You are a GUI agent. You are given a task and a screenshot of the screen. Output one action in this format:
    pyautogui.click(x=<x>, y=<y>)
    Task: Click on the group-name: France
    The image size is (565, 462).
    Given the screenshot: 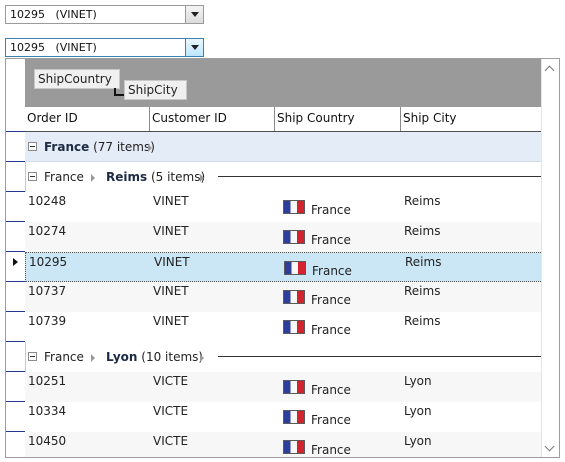 What is the action you would take?
    pyautogui.click(x=67, y=147)
    